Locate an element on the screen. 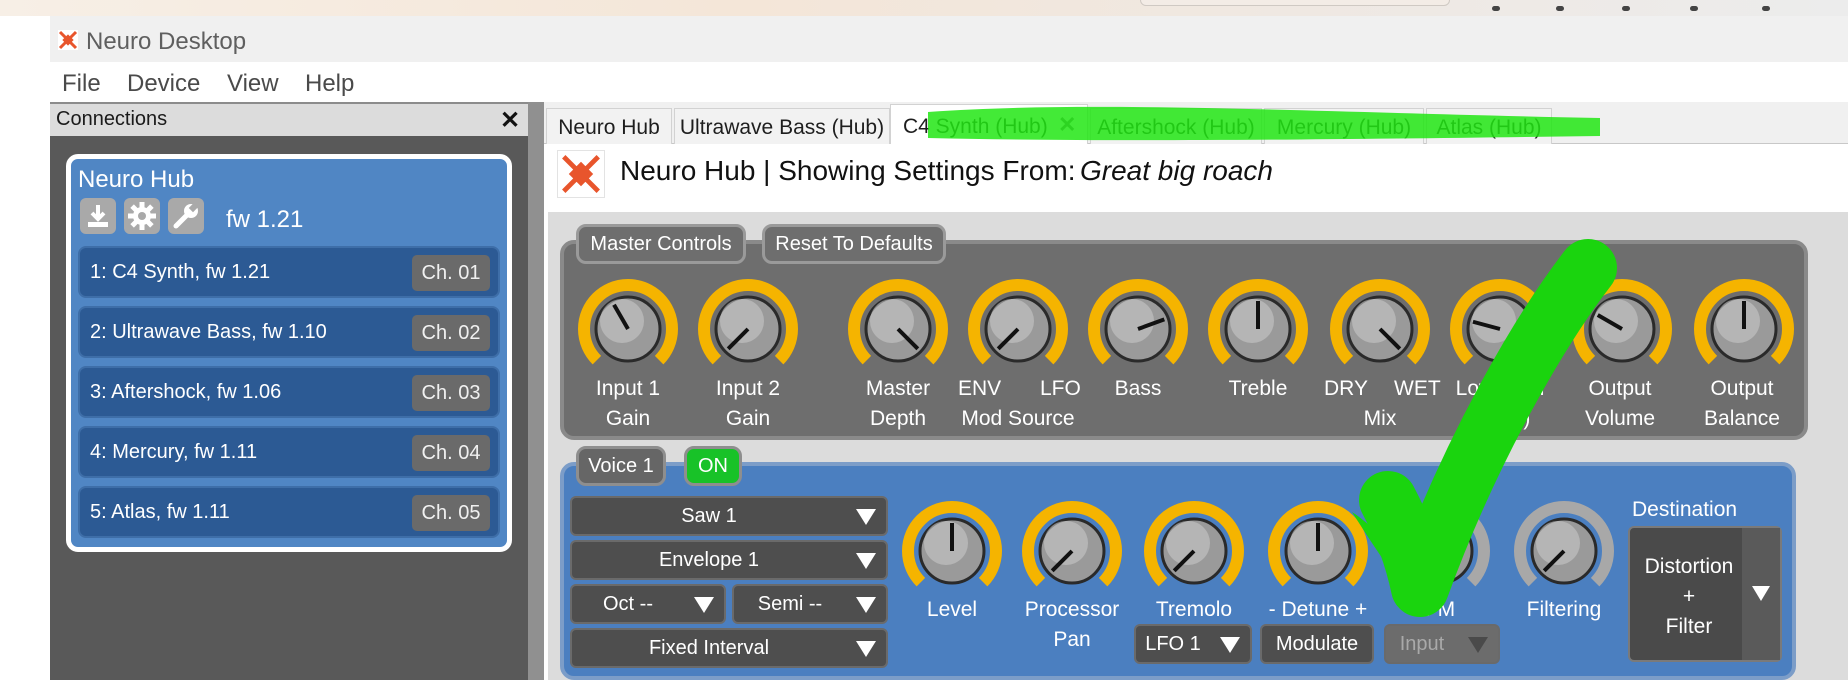 The width and height of the screenshot is (1848, 680). knob-label: Mod Source is located at coordinates (1018, 418).